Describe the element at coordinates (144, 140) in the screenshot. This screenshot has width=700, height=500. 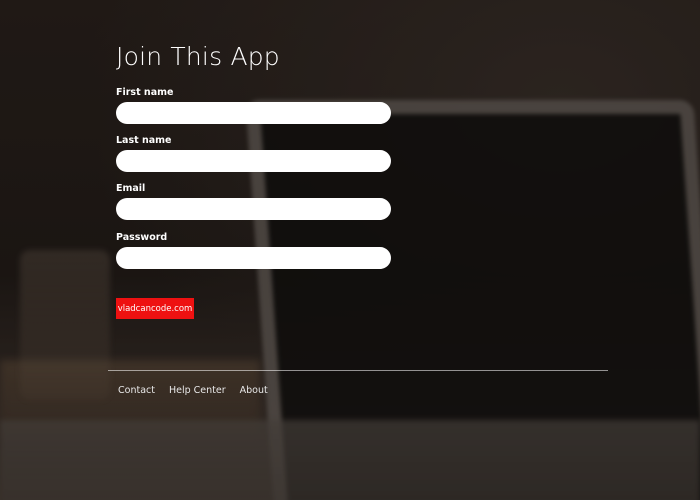
I see `last-name-label: Last name` at that location.